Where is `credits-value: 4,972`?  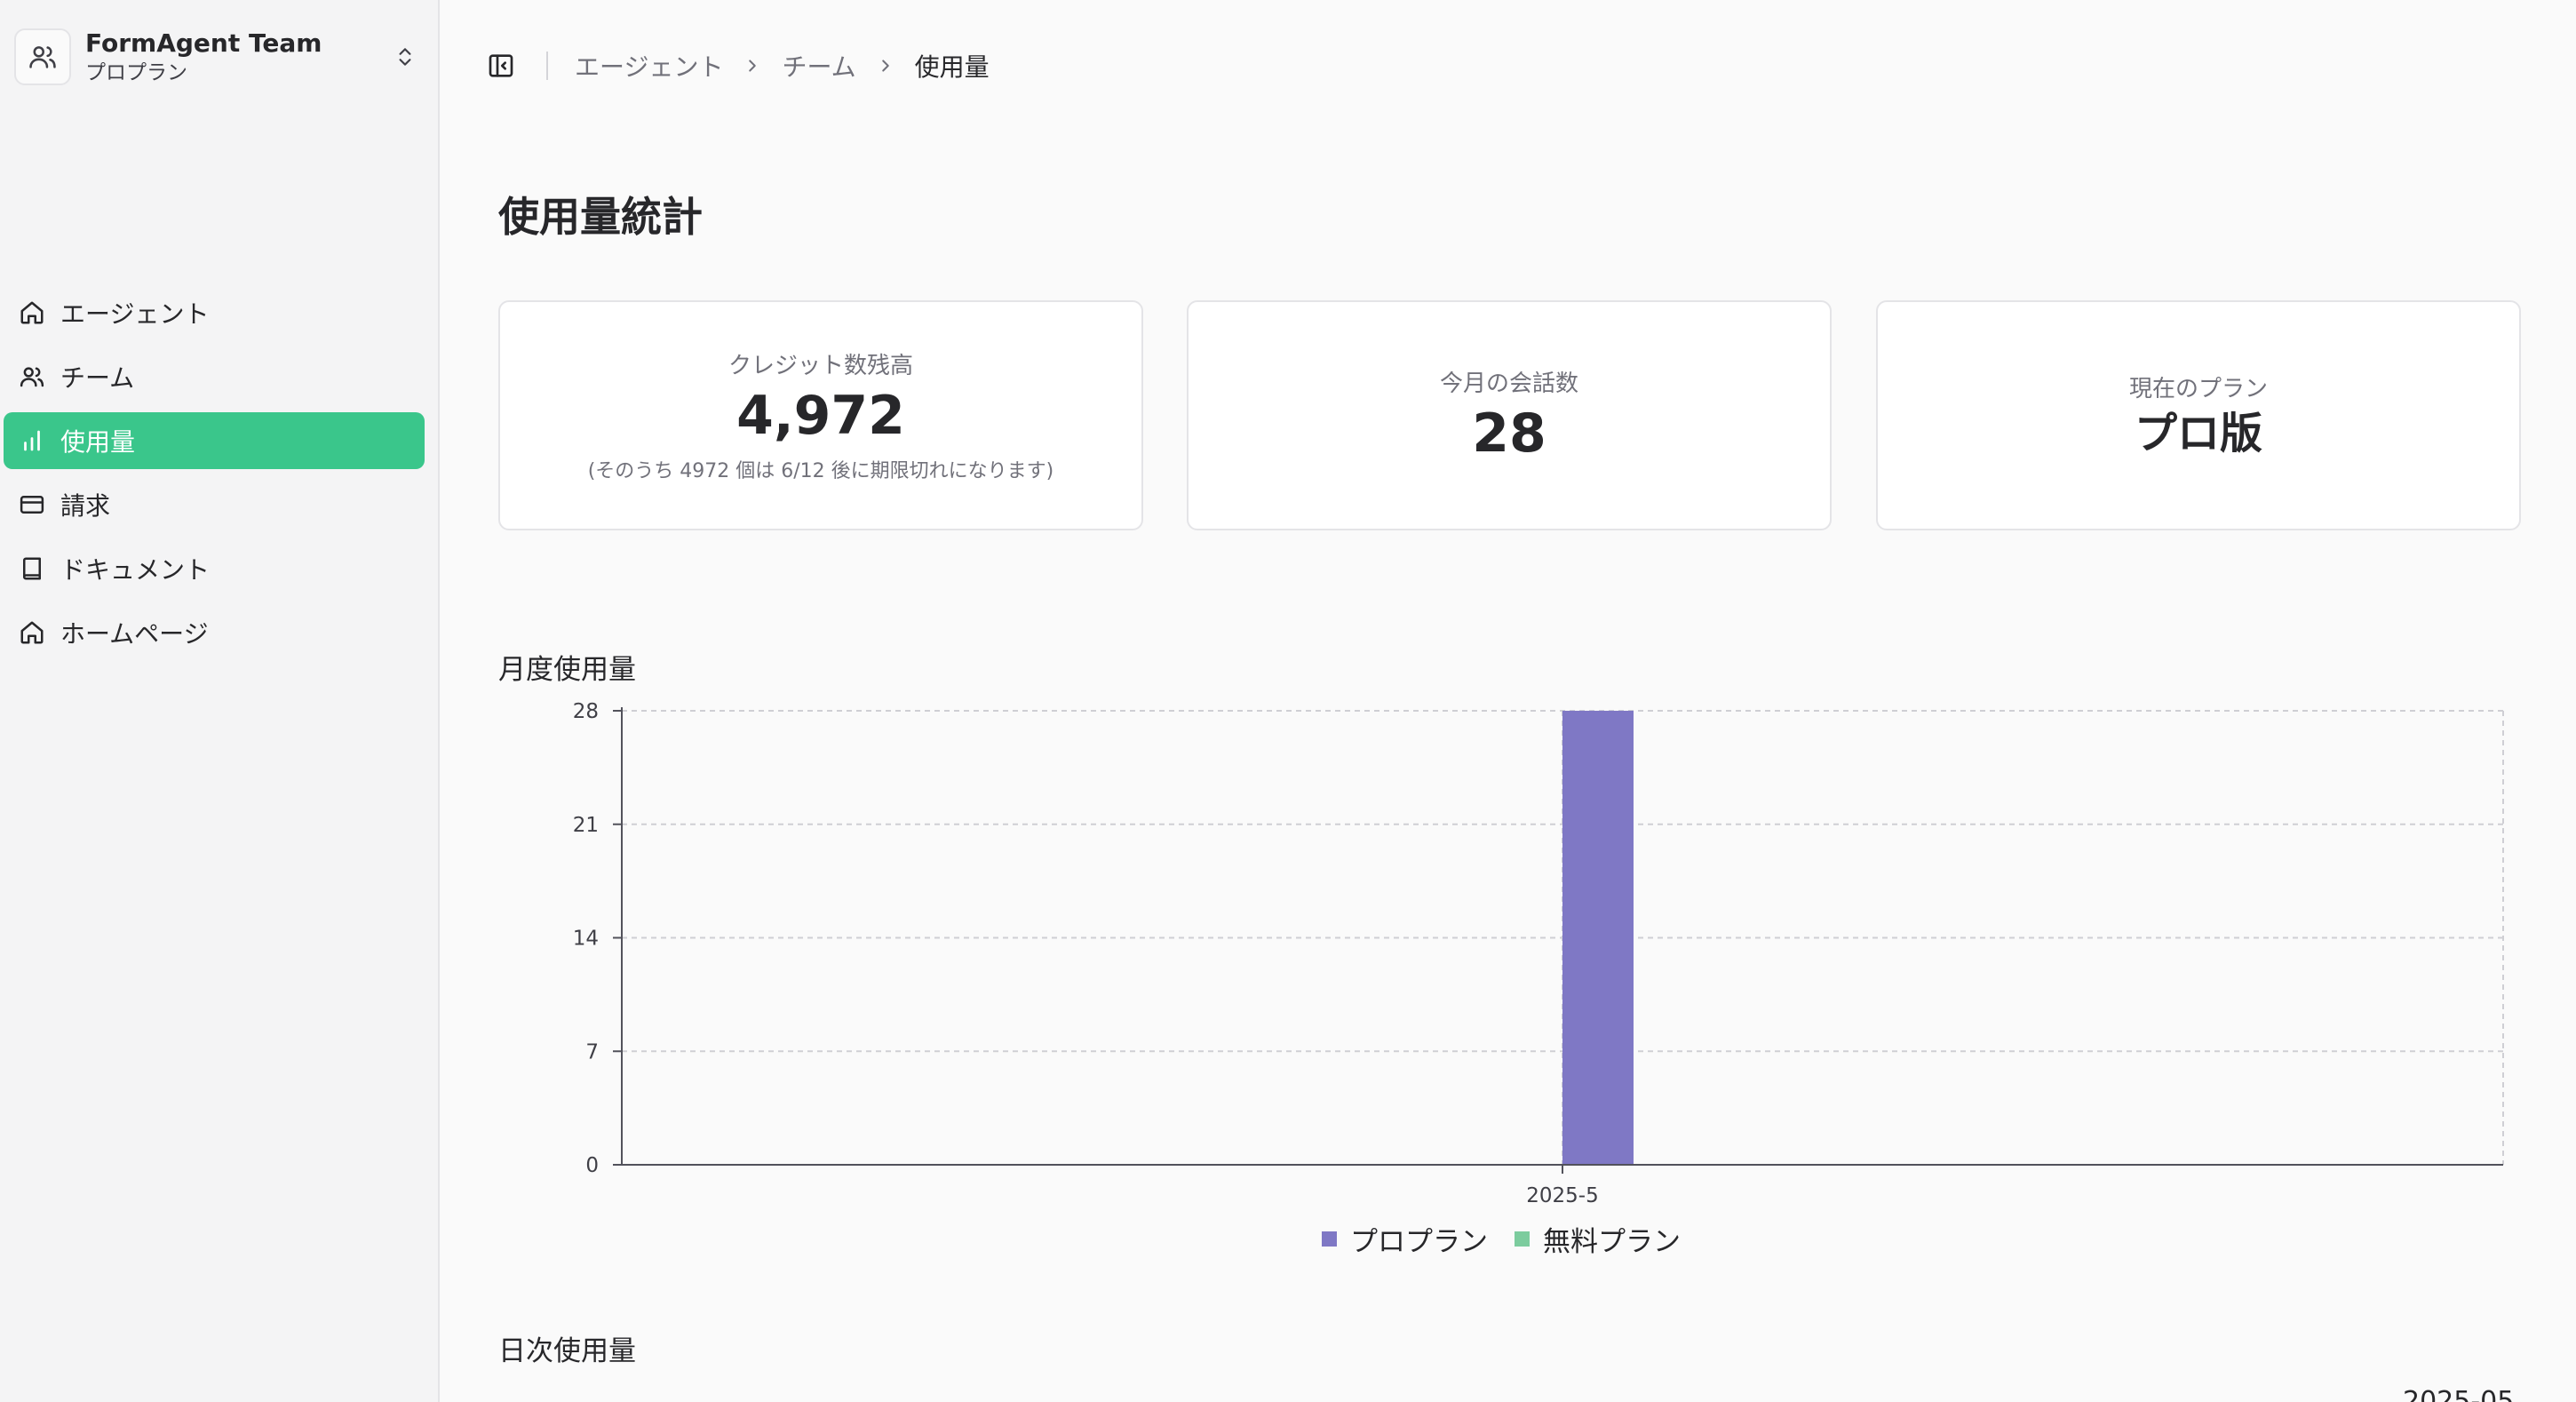 credits-value: 4,972 is located at coordinates (820, 416).